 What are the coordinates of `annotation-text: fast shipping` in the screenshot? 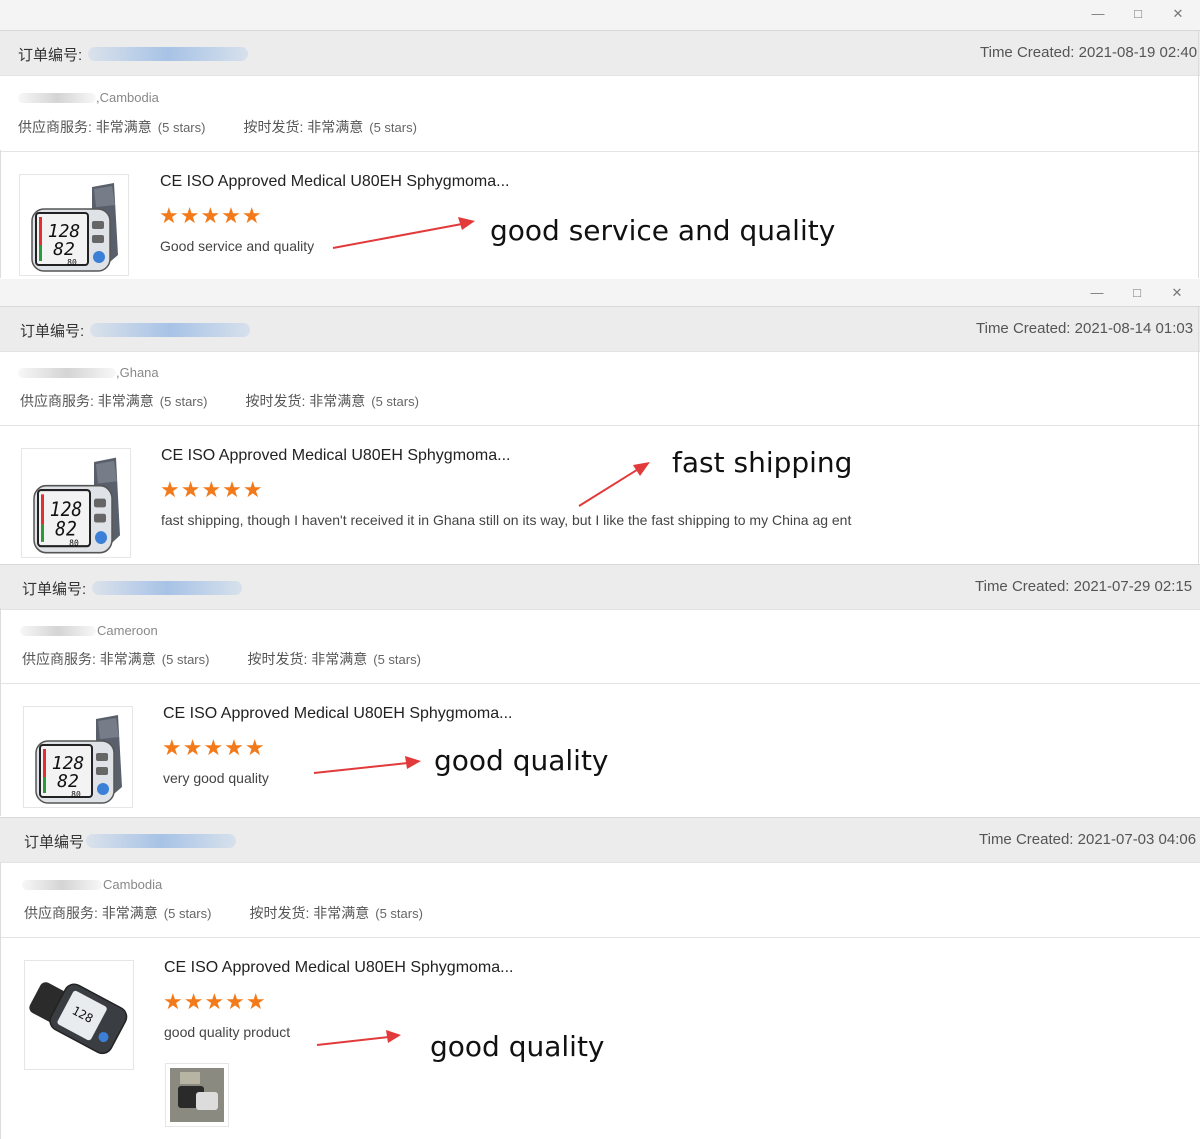 It's located at (762, 462).